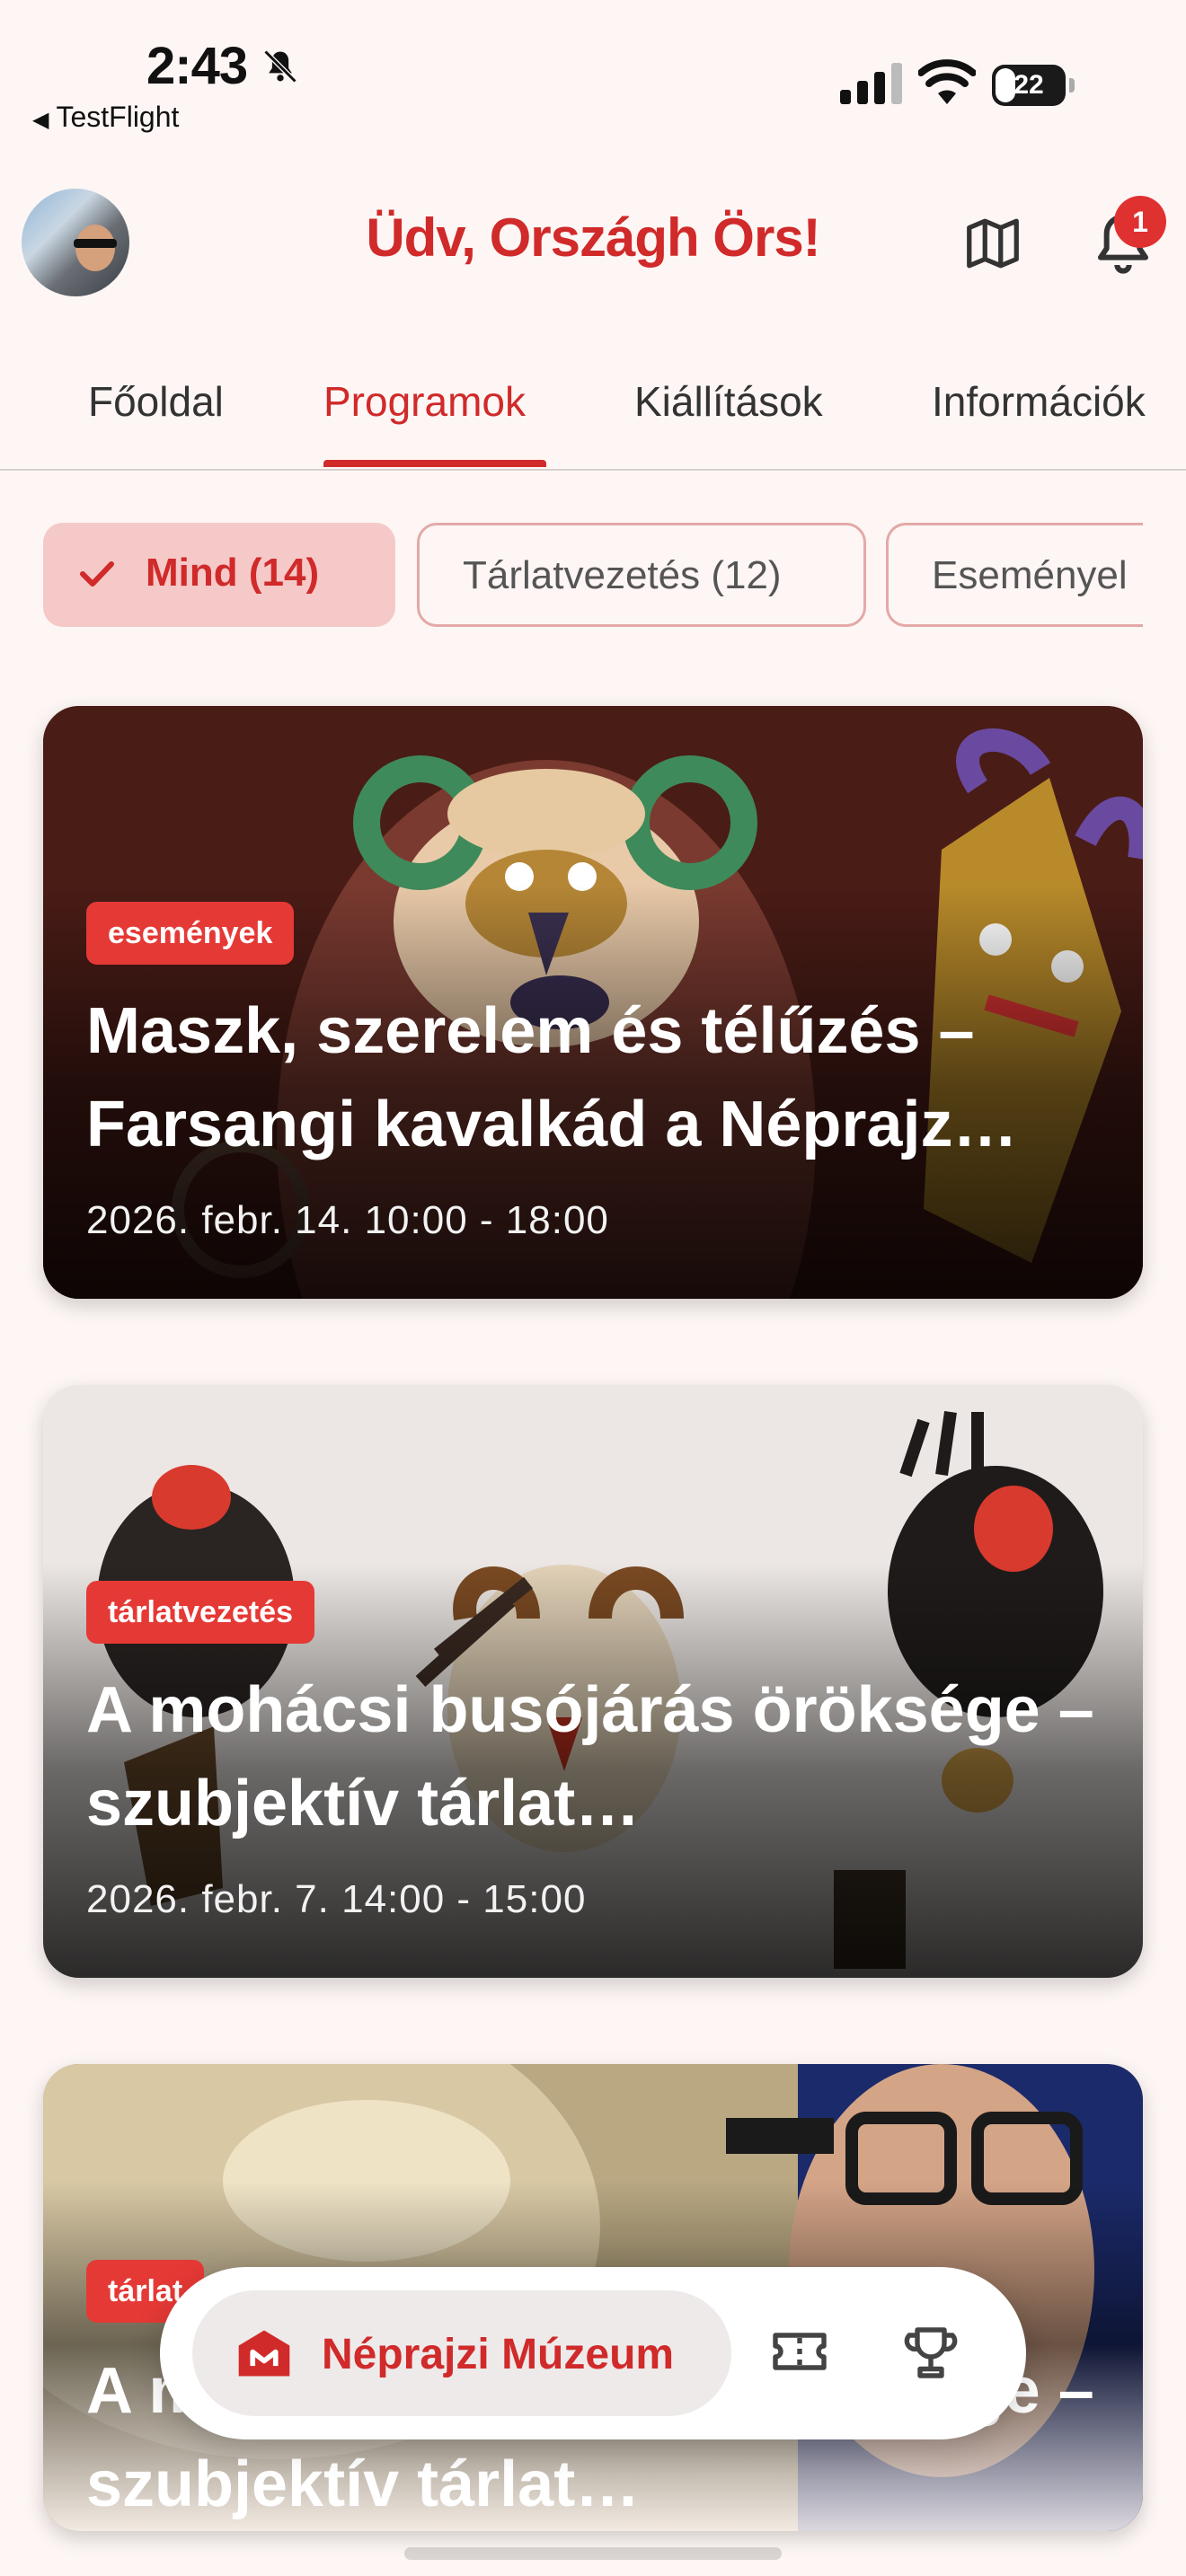 The image size is (1186, 2576). I want to click on back-triangle-icon: ◀, so click(40, 120).